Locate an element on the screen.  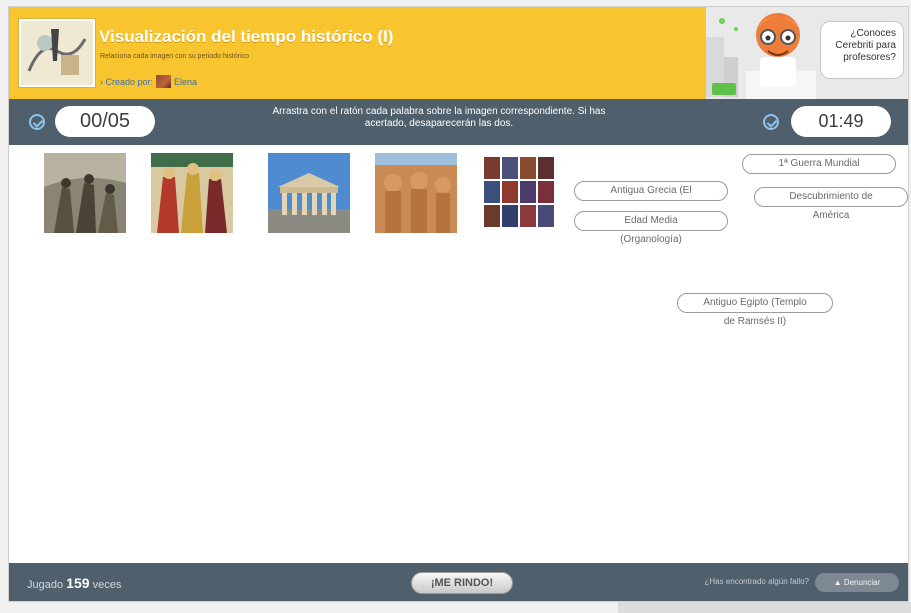
creator-row: › Creado por: Elena is located at coordinates (148, 81).